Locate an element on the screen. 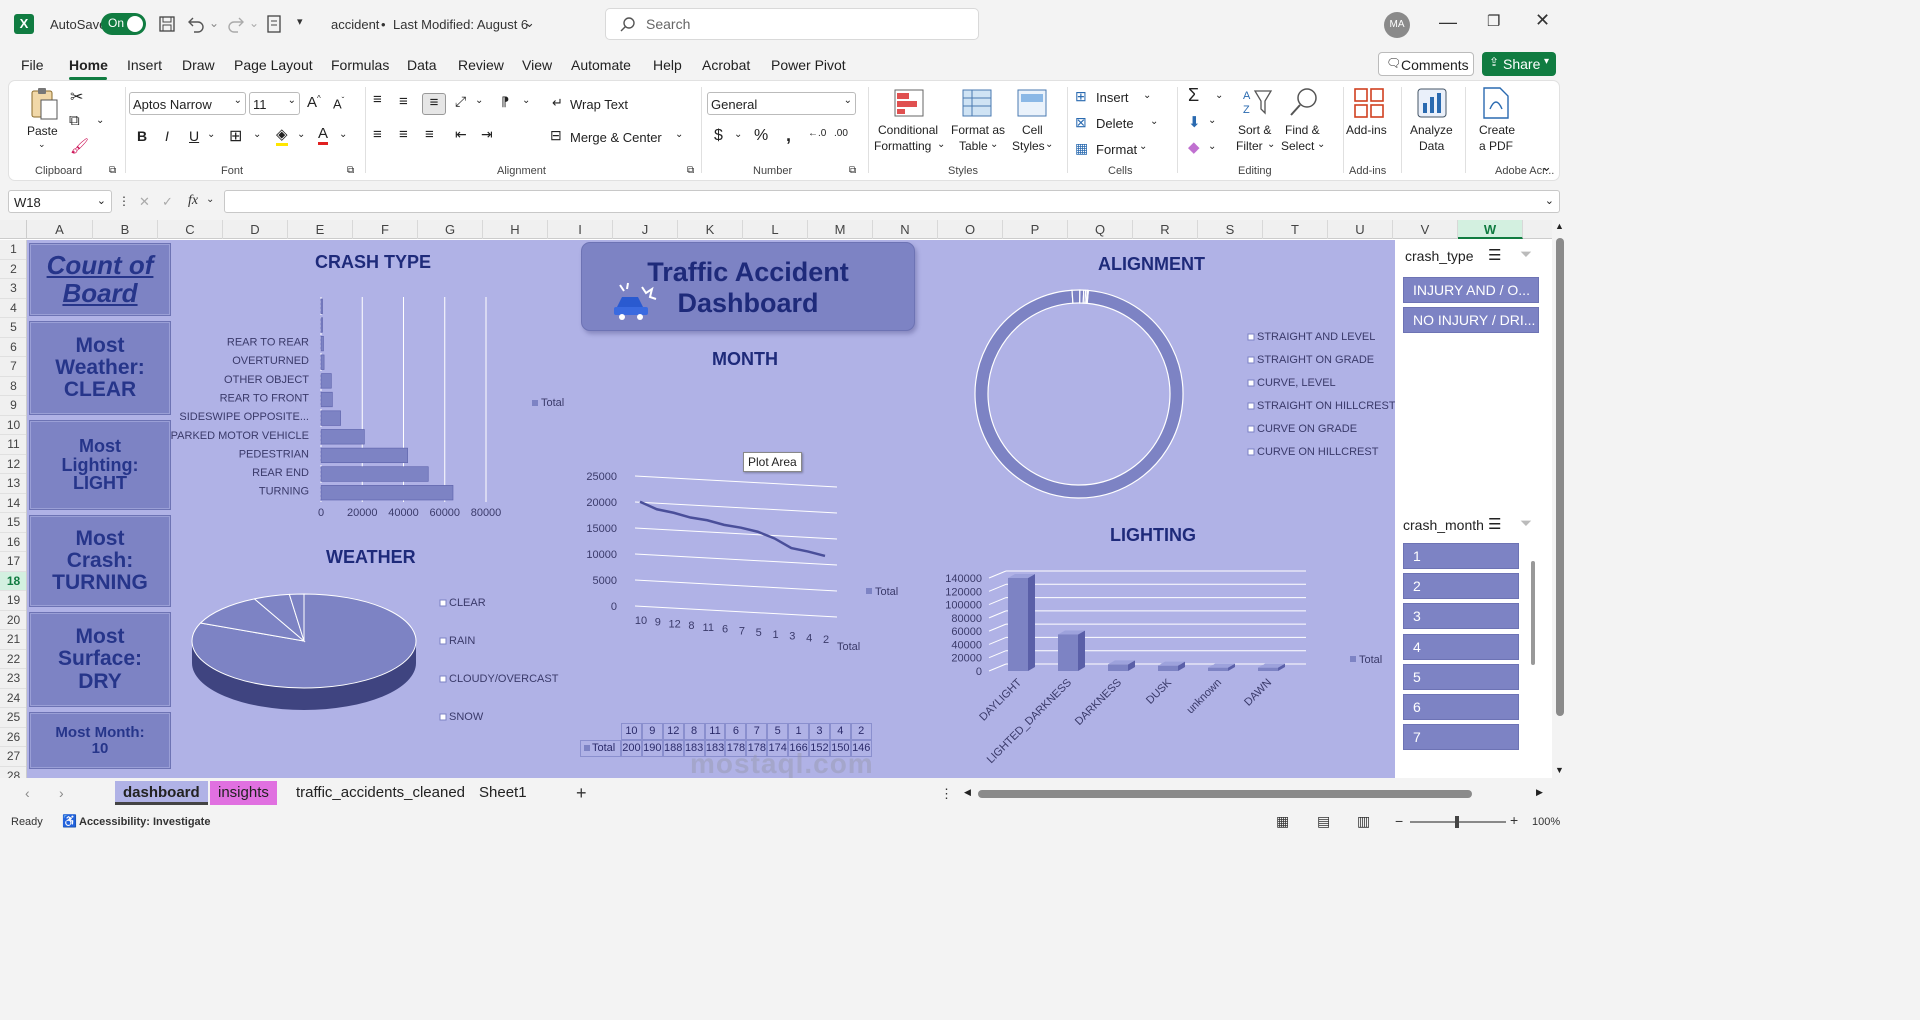  format-cells-chevron-icon: ⌄ is located at coordinates (1143, 146).